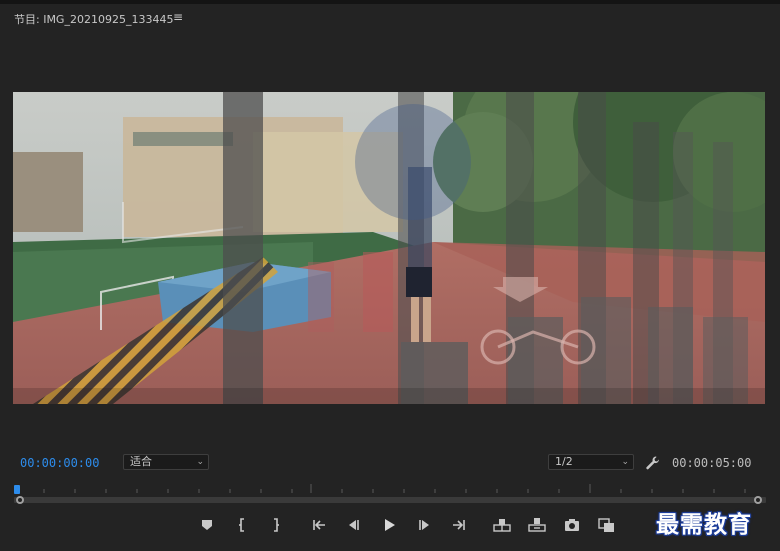 The width and height of the screenshot is (780, 551). What do you see at coordinates (389, 525) in the screenshot?
I see `play-icon` at bounding box center [389, 525].